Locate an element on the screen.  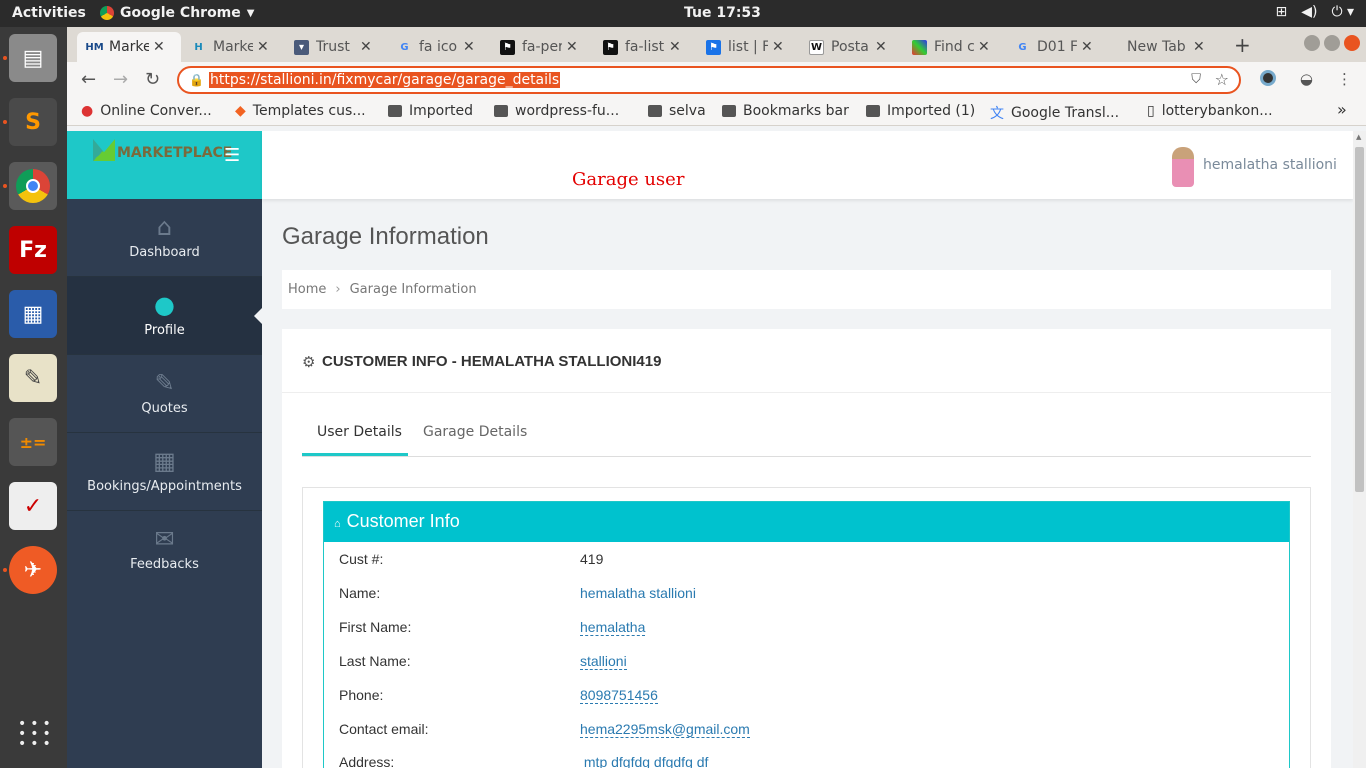
google-translate-icon: 文 is located at coordinates (997, 114).